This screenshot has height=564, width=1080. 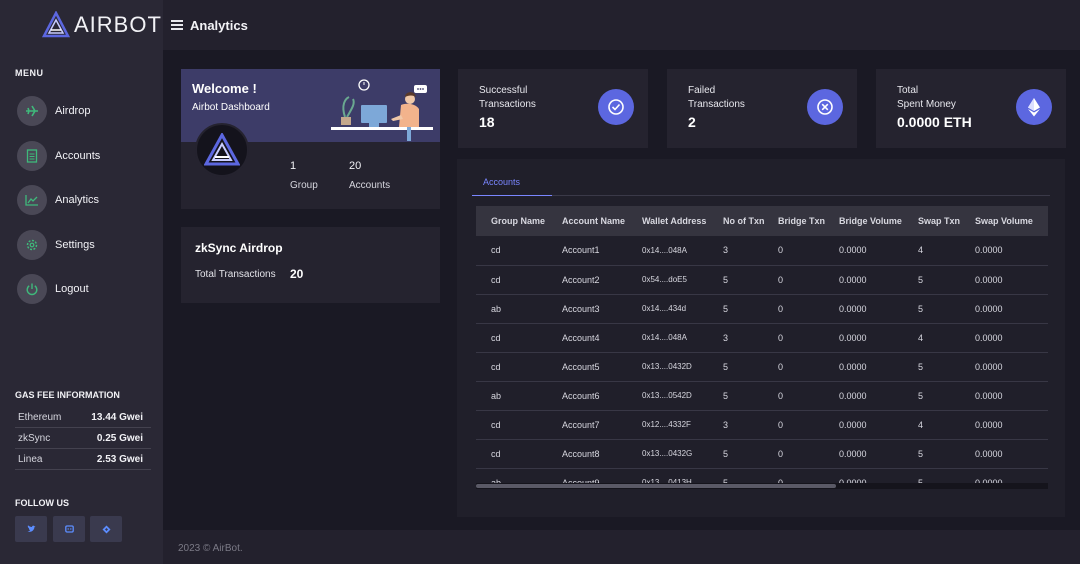 I want to click on metric-label-line1: Total, so click(x=908, y=90).